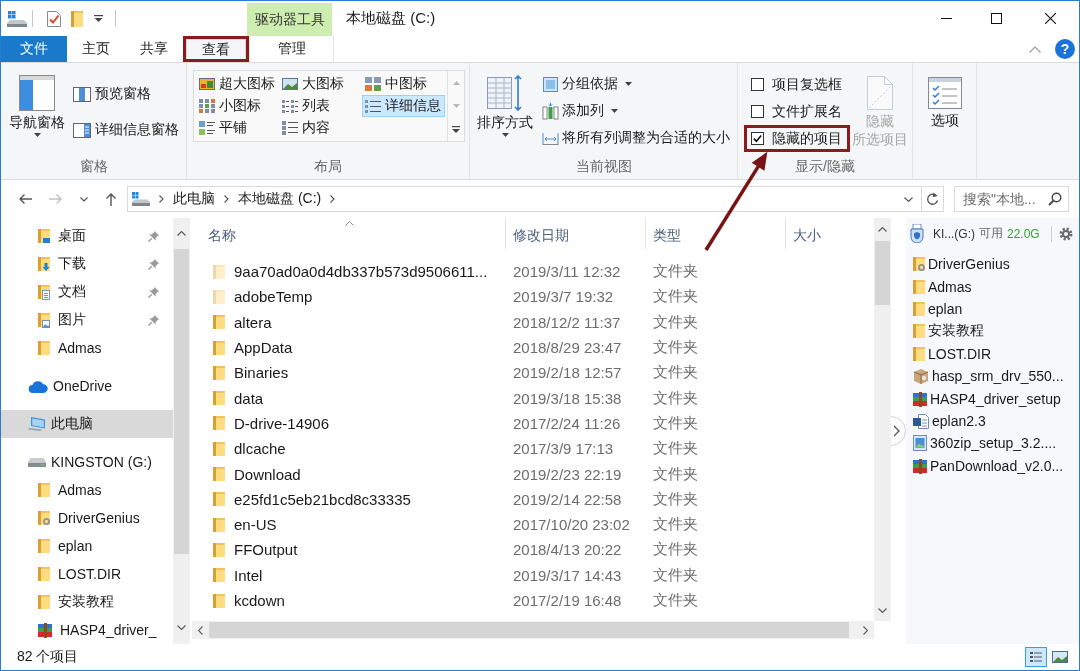  I want to click on checkbox-label: 文件扩展名, so click(807, 111).